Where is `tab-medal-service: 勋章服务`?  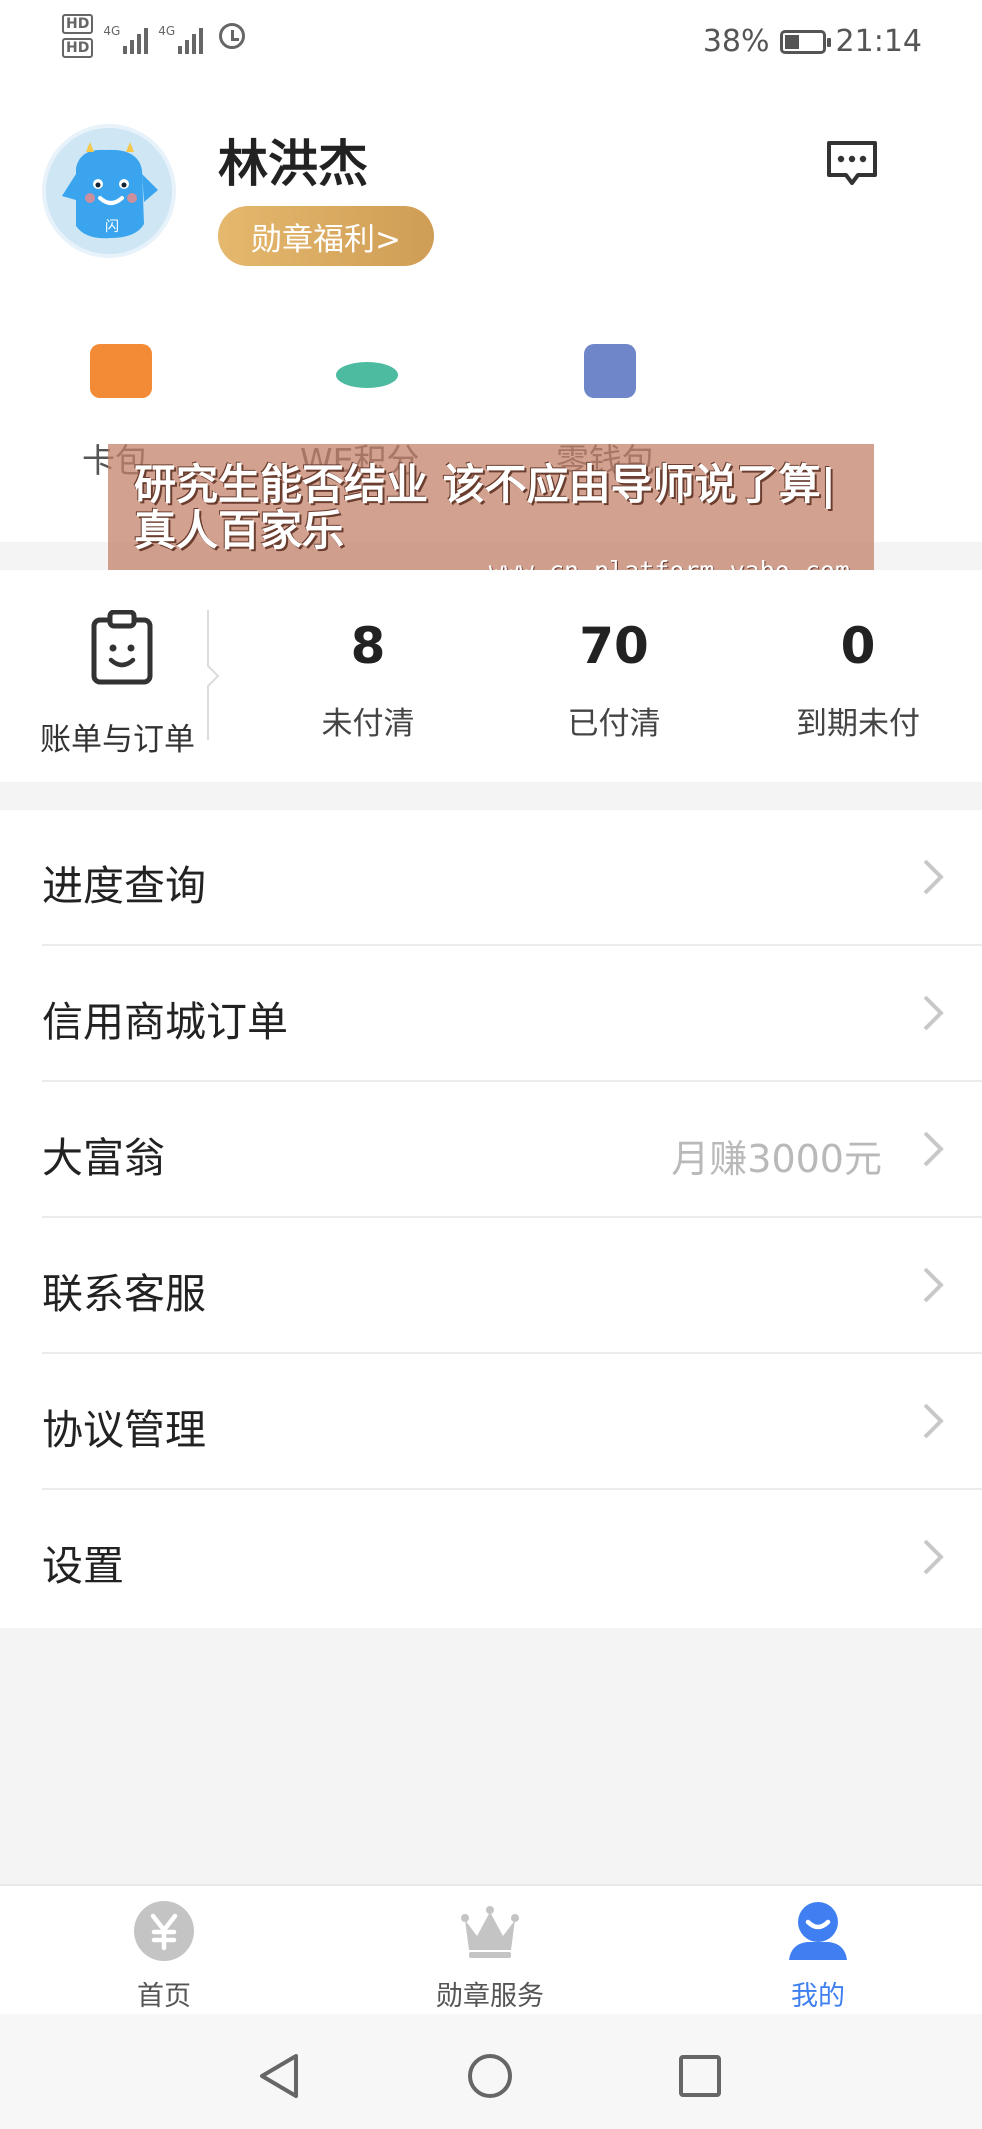 tab-medal-service: 勋章服务 is located at coordinates (490, 1956).